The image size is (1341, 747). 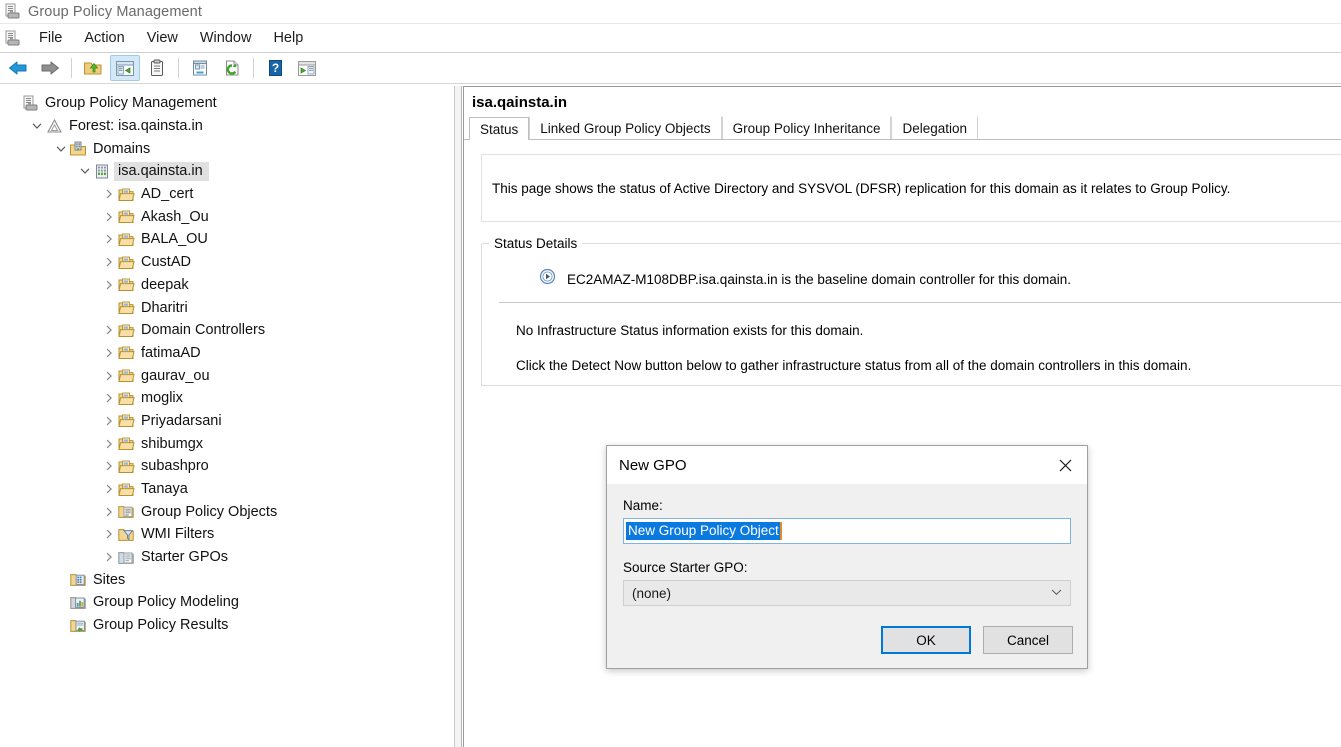 What do you see at coordinates (227, 262) in the screenshot?
I see `tree-item-custad: CustAD` at bounding box center [227, 262].